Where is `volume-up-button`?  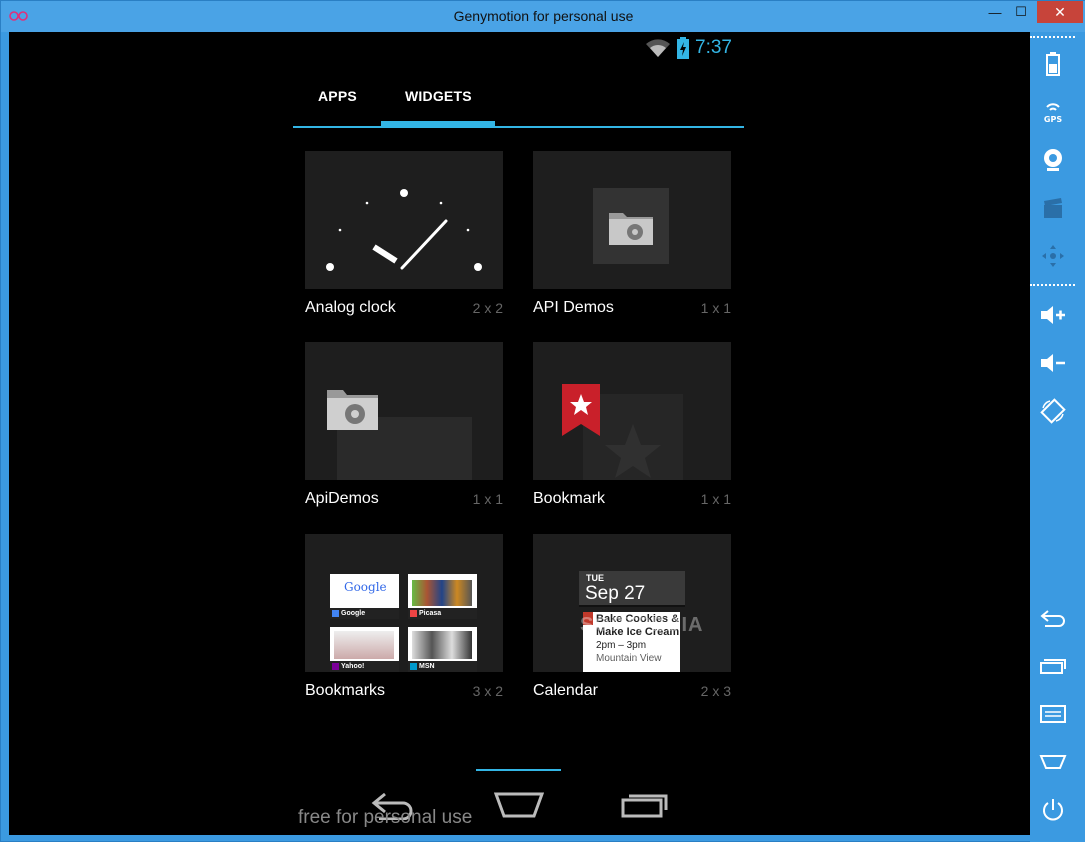 volume-up-button is located at coordinates (1052, 315).